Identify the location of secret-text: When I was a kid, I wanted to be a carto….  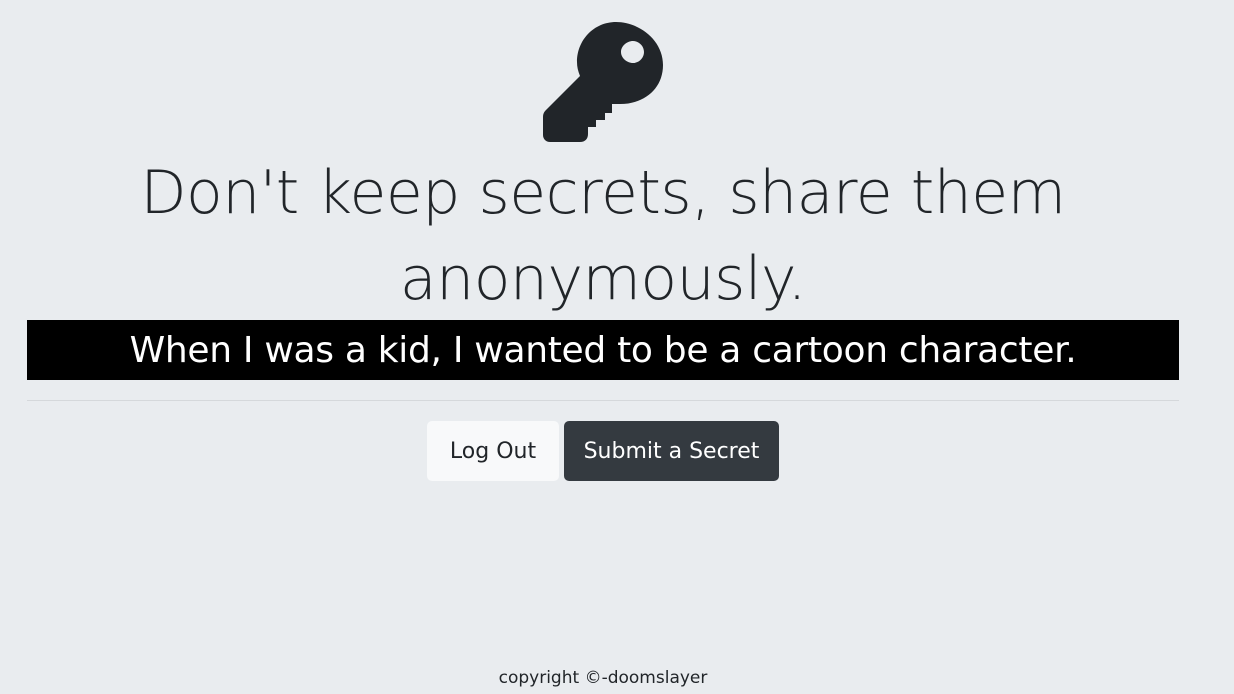
(603, 350).